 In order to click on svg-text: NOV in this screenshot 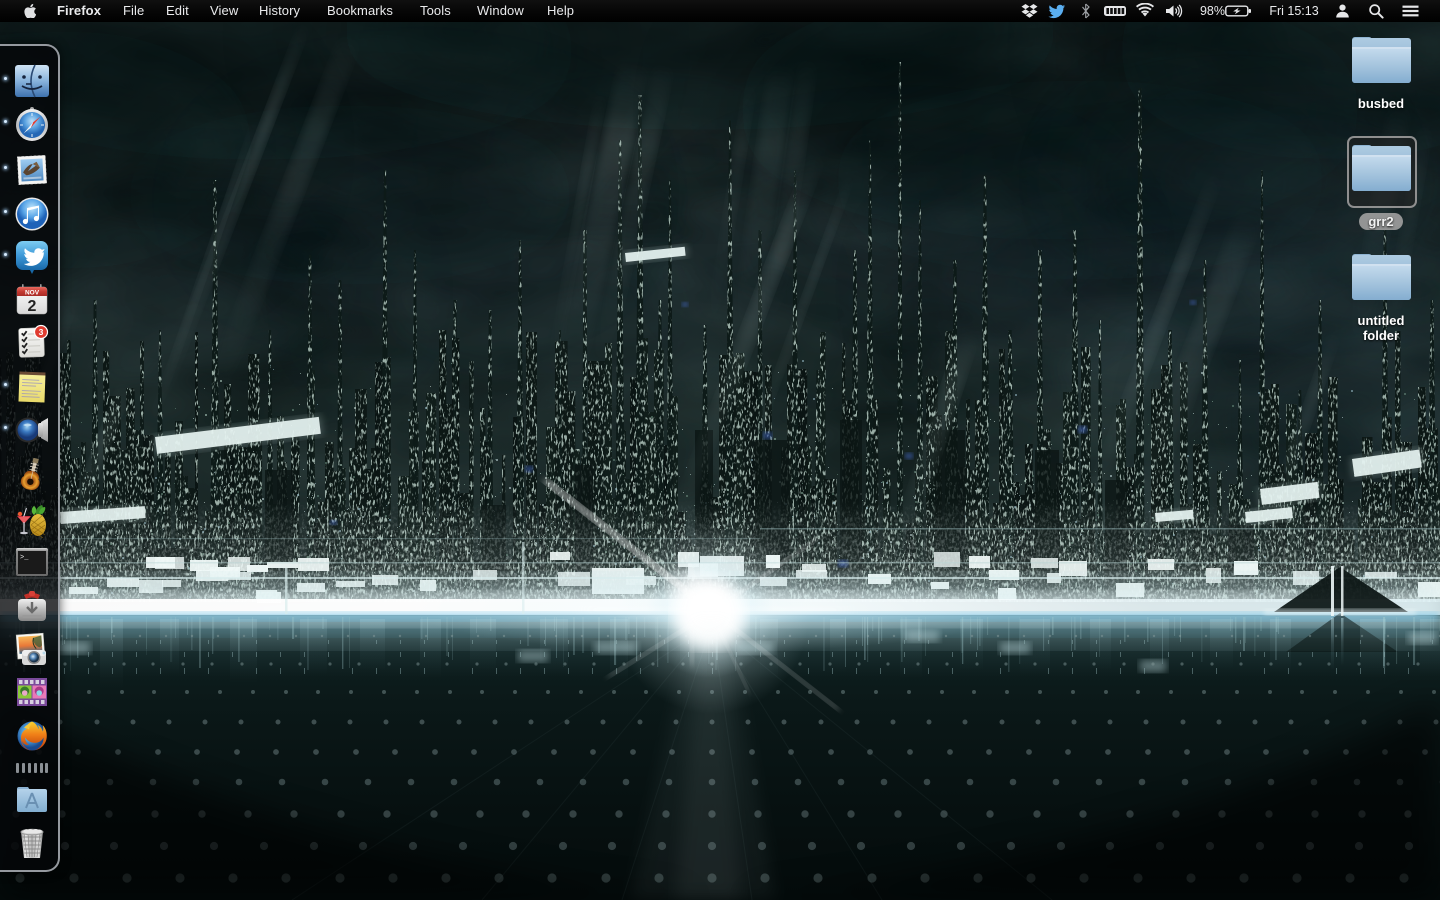, I will do `click(32, 293)`.